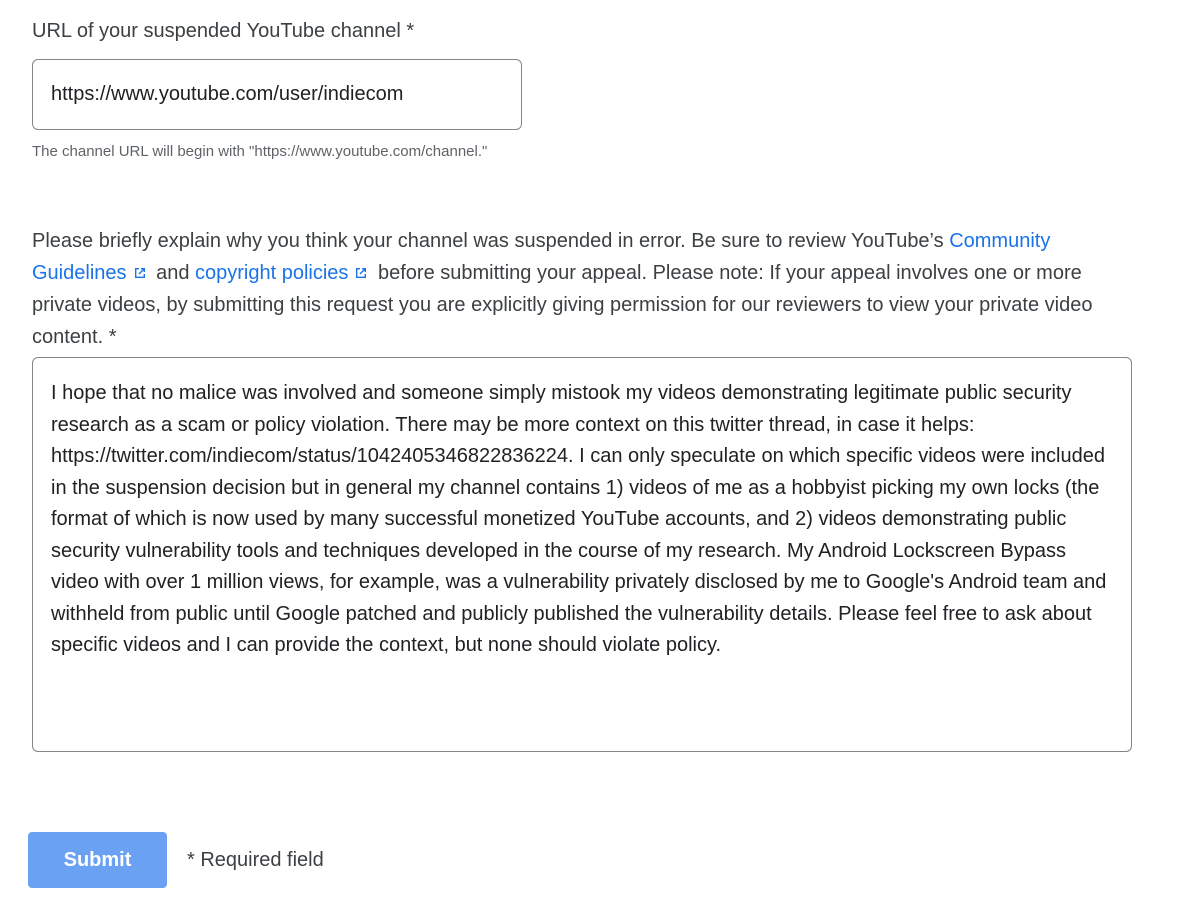 This screenshot has width=1200, height=911. I want to click on copyright-policies-link-text: copyright policies, so click(272, 273).